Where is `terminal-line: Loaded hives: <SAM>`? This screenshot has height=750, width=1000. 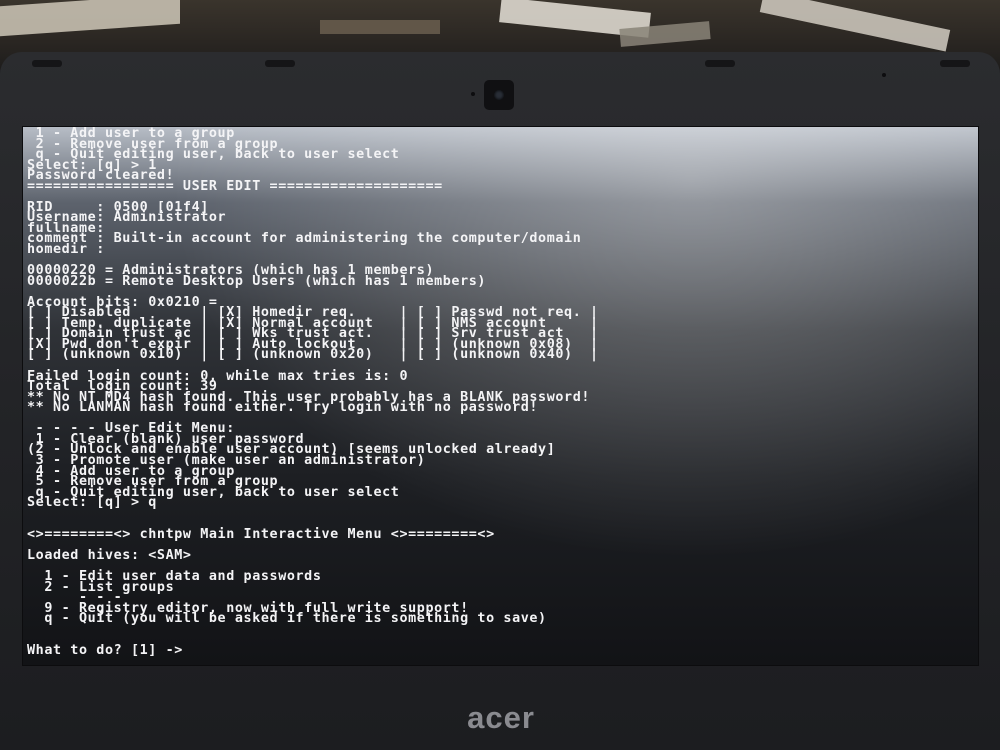 terminal-line: Loaded hives: <SAM> is located at coordinates (109, 555).